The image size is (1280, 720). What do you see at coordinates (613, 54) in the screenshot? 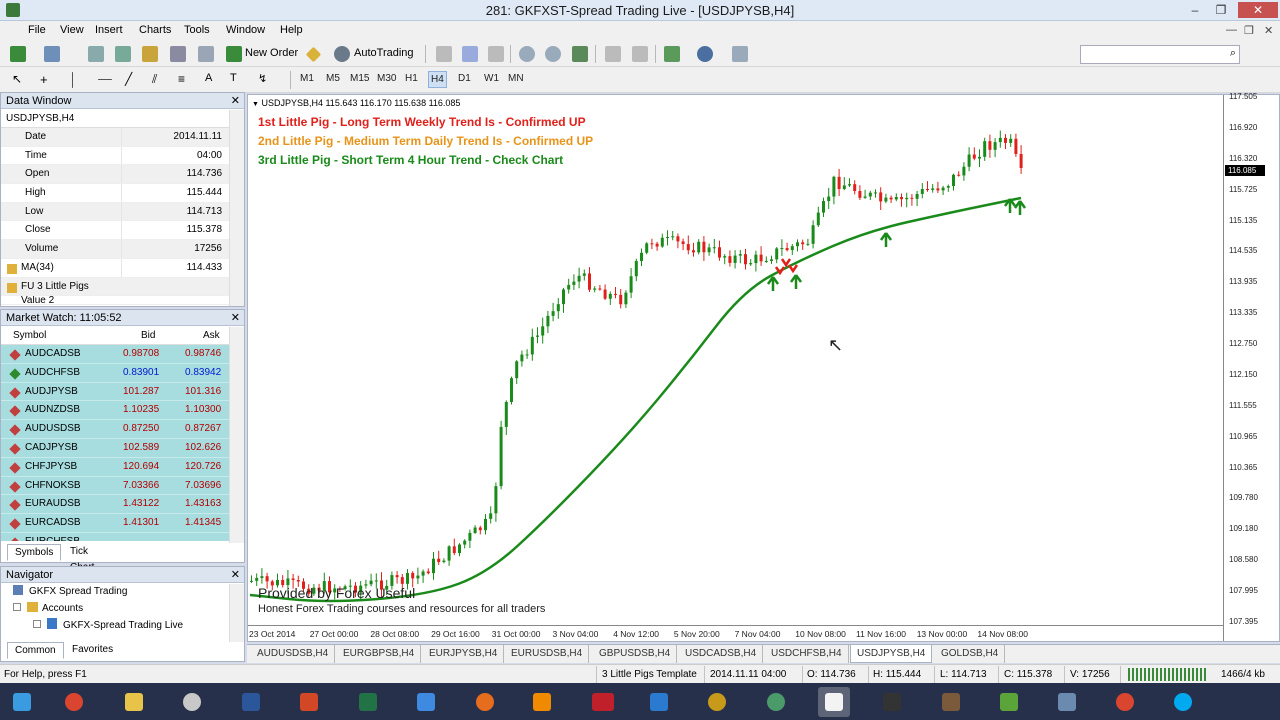
I see `autoscroll-icon` at bounding box center [613, 54].